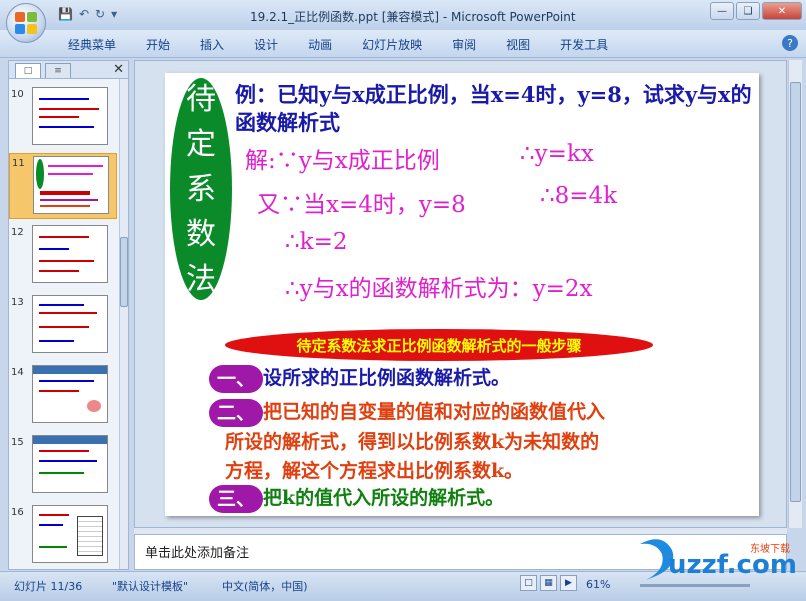 This screenshot has height=601, width=806. Describe the element at coordinates (412, 442) in the screenshot. I see `step-2-text-2: 所设的解析式，得到以比例系数k为未知数的` at that location.